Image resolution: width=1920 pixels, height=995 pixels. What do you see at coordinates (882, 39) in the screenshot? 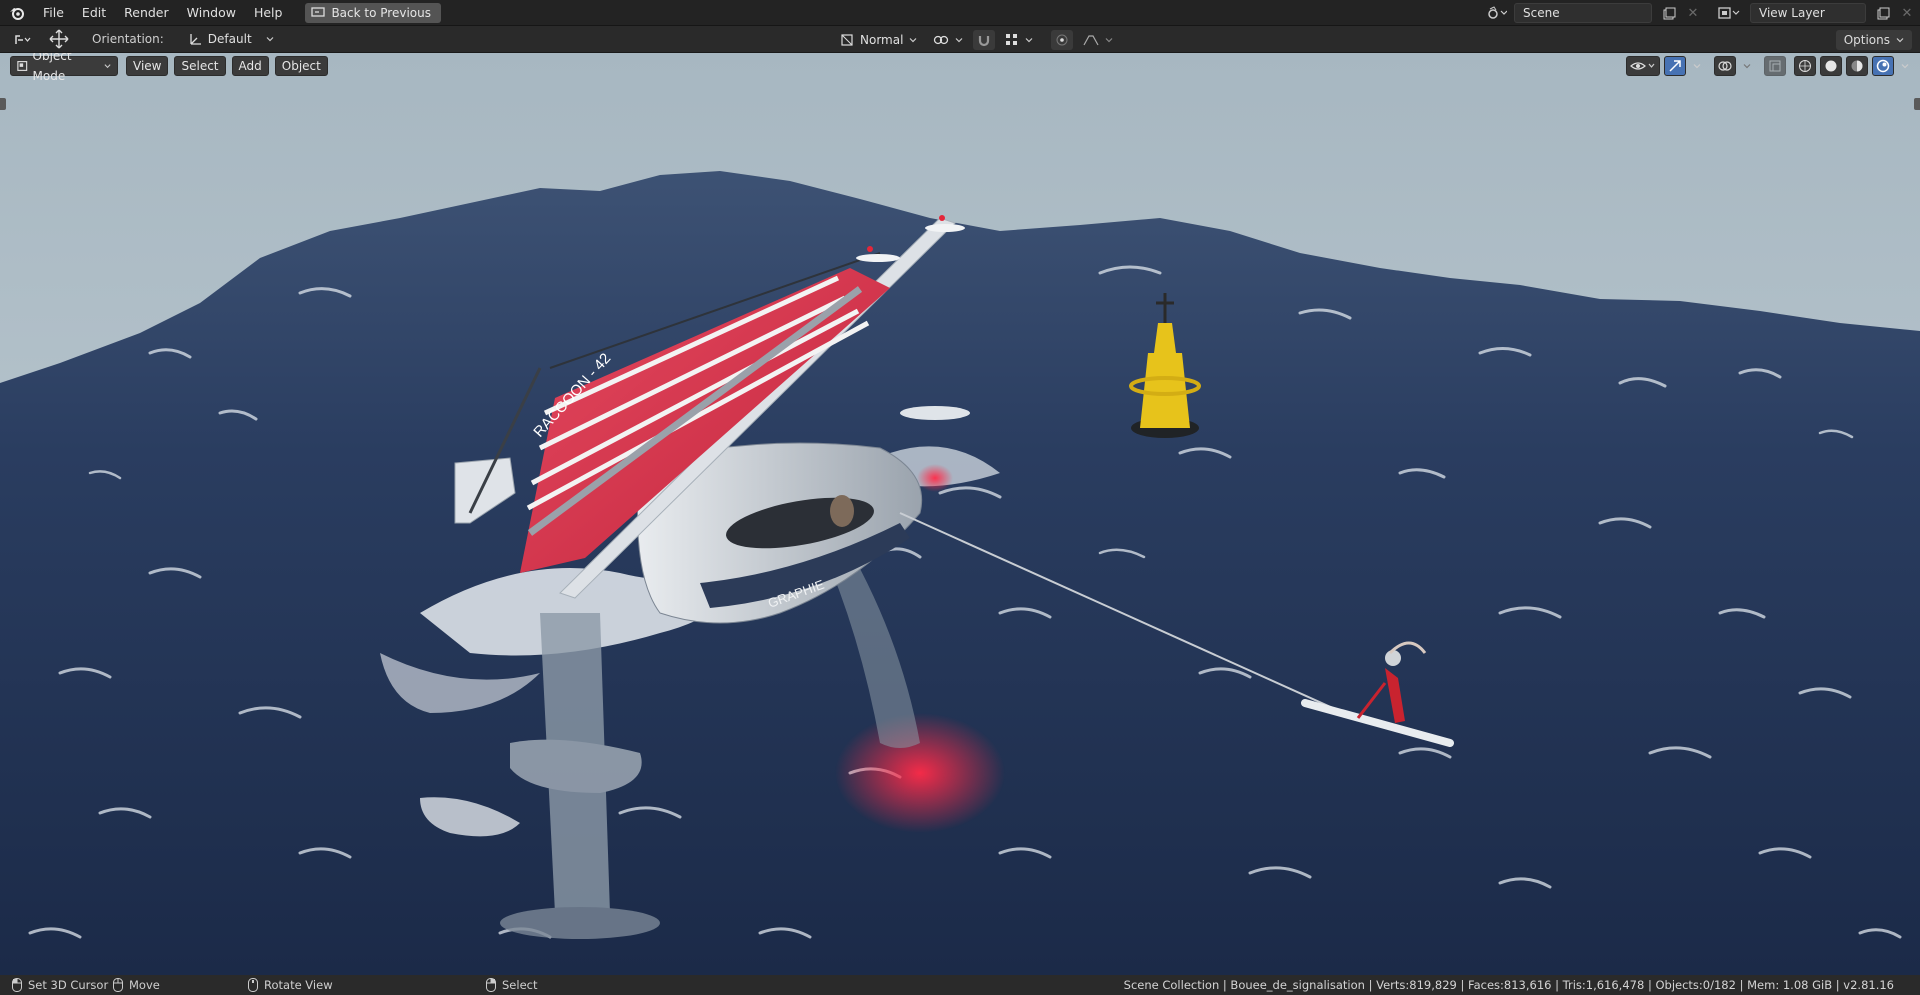
I see `pivot-value: Normal` at bounding box center [882, 39].